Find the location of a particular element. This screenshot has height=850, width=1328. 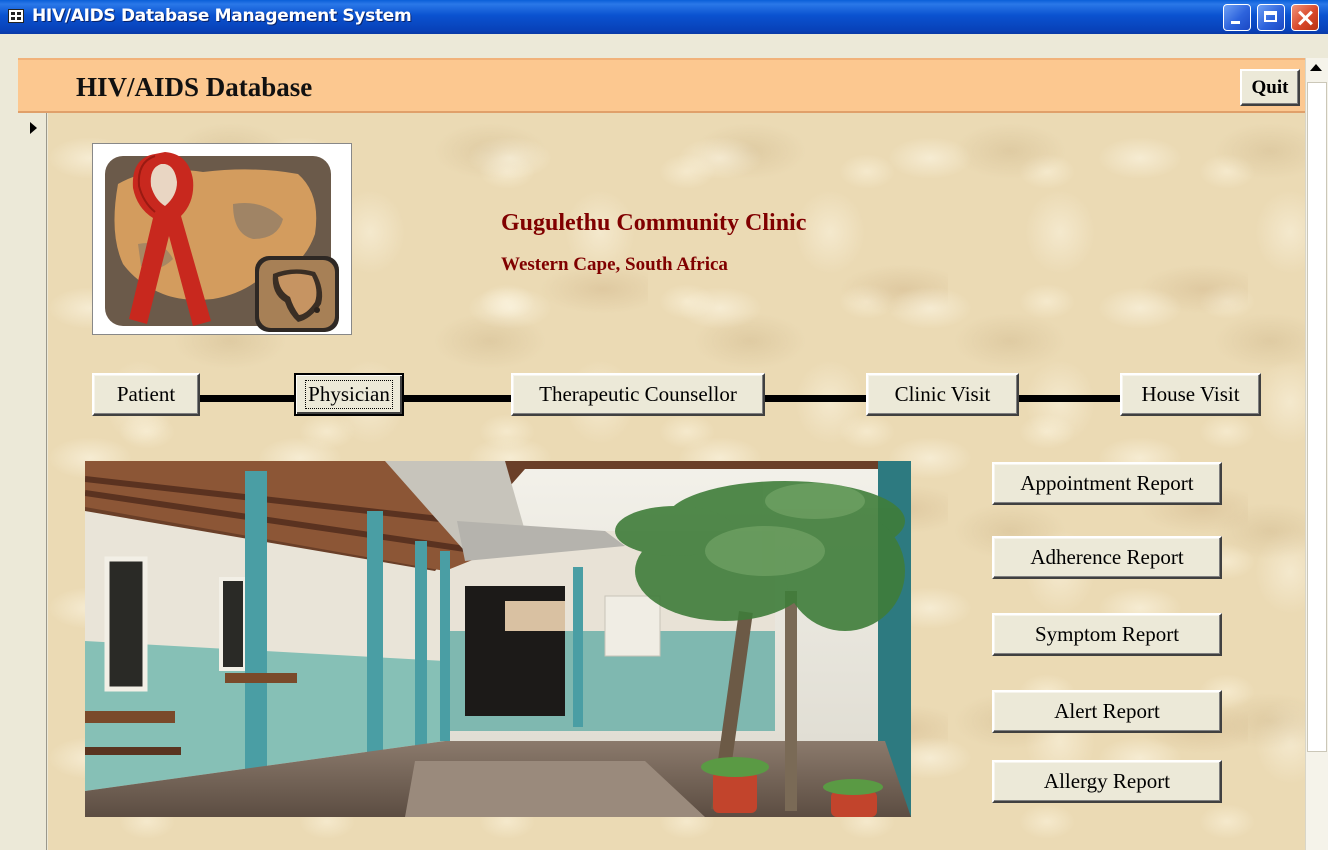

house-visit-button: House Visit is located at coordinates (1190, 394).